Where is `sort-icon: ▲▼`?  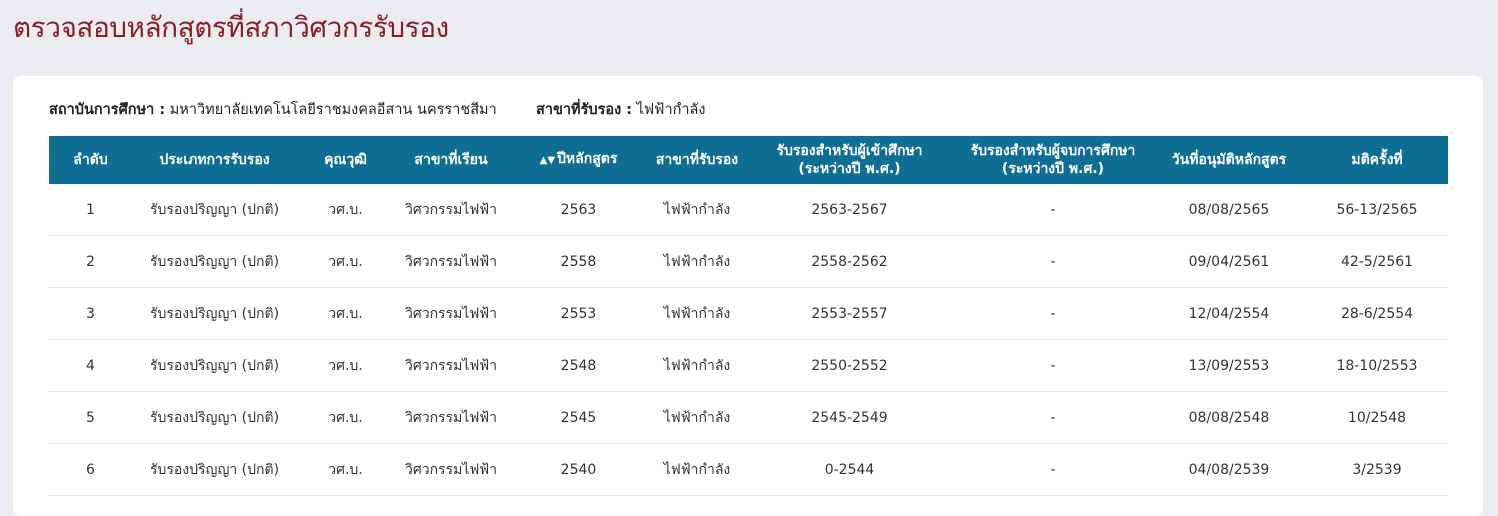
sort-icon: ▲▼ is located at coordinates (547, 160).